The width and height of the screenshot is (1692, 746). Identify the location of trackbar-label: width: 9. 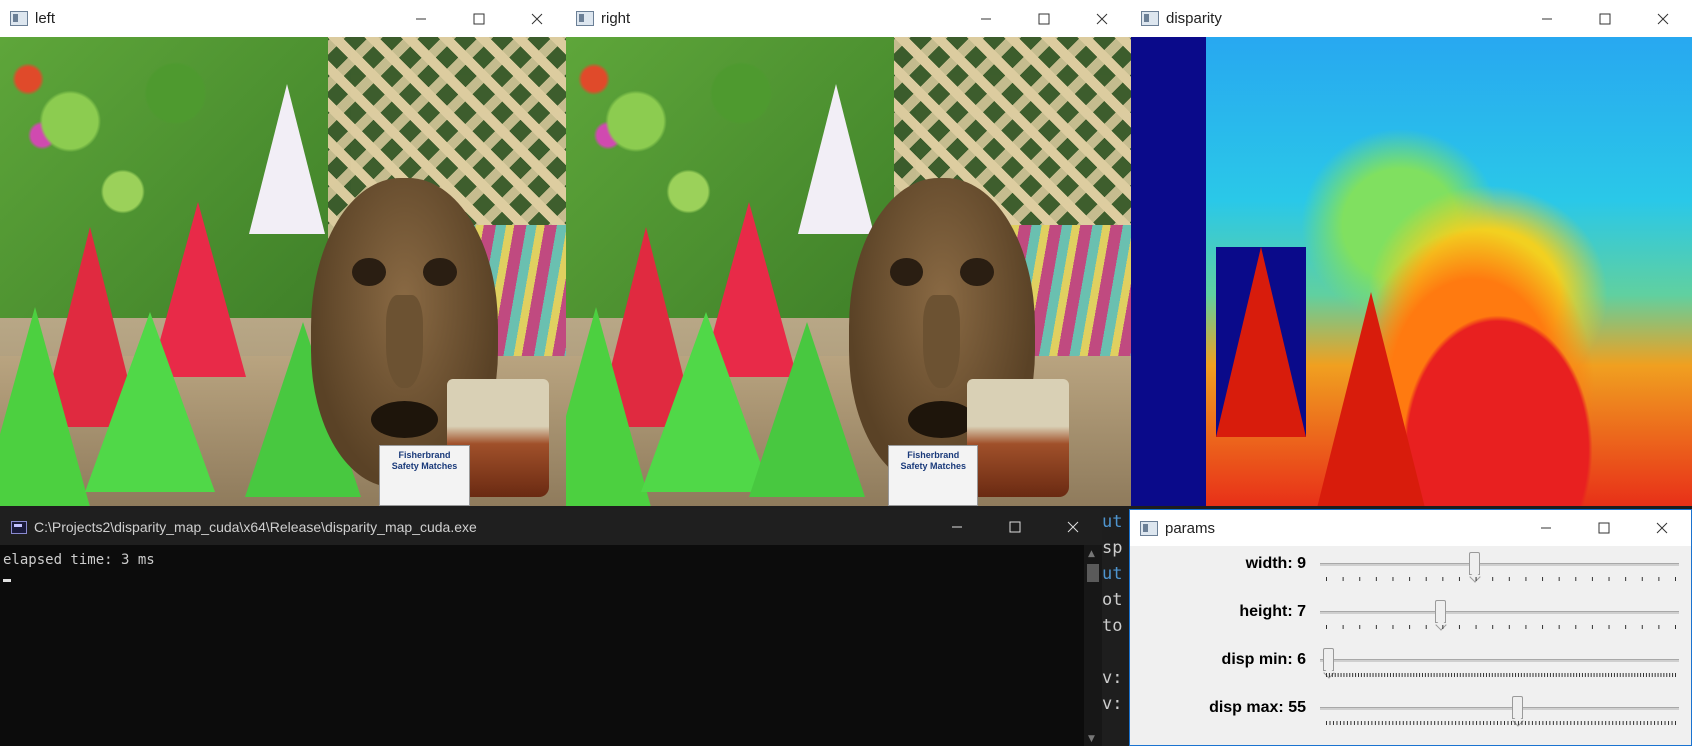
(1275, 563).